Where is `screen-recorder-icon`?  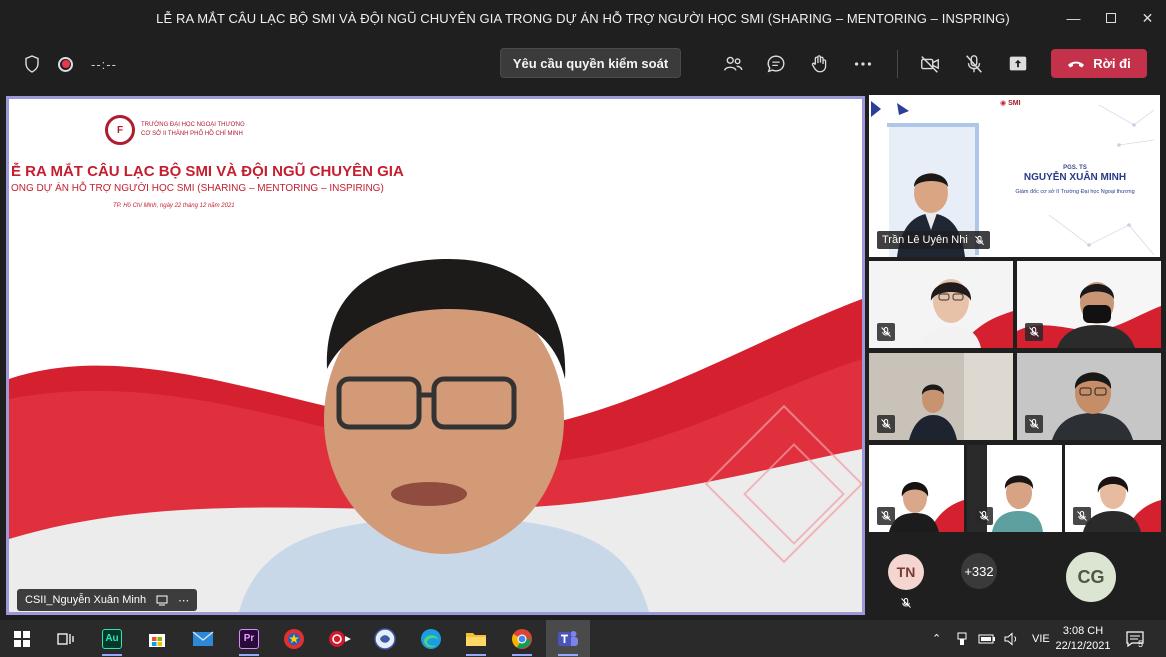 screen-recorder-icon is located at coordinates (340, 638).